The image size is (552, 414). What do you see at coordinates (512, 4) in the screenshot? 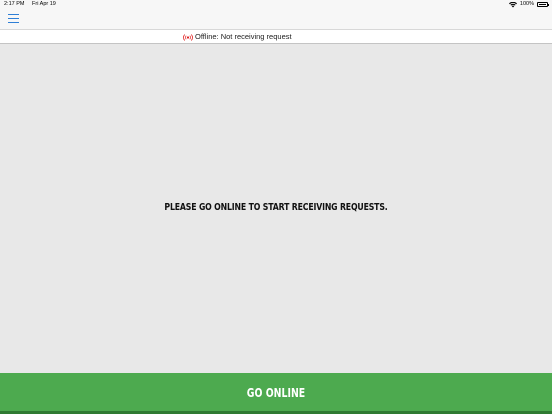
I see `wifi-icon` at bounding box center [512, 4].